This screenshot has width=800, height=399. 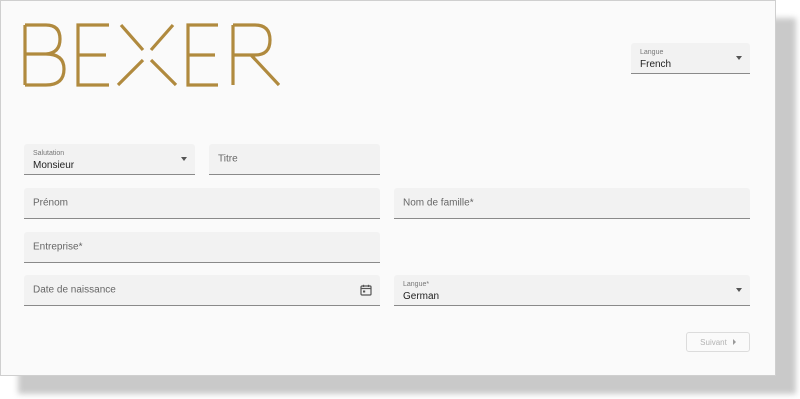 What do you see at coordinates (690, 58) in the screenshot?
I see `header-language-select: Langue French` at bounding box center [690, 58].